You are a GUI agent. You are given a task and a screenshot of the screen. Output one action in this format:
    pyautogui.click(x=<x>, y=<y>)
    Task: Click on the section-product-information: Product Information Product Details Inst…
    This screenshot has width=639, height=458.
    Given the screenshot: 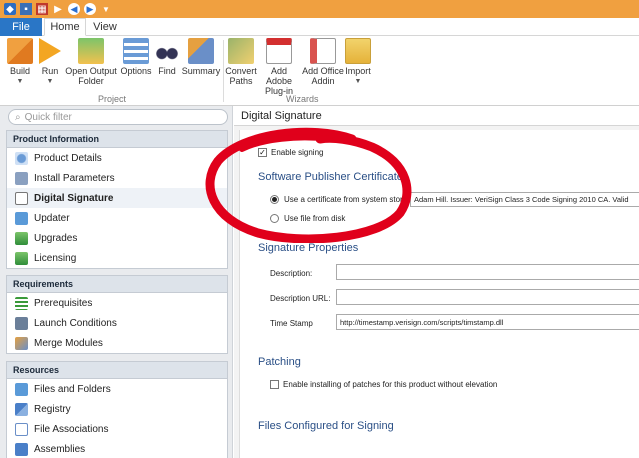 What is the action you would take?
    pyautogui.click(x=117, y=199)
    